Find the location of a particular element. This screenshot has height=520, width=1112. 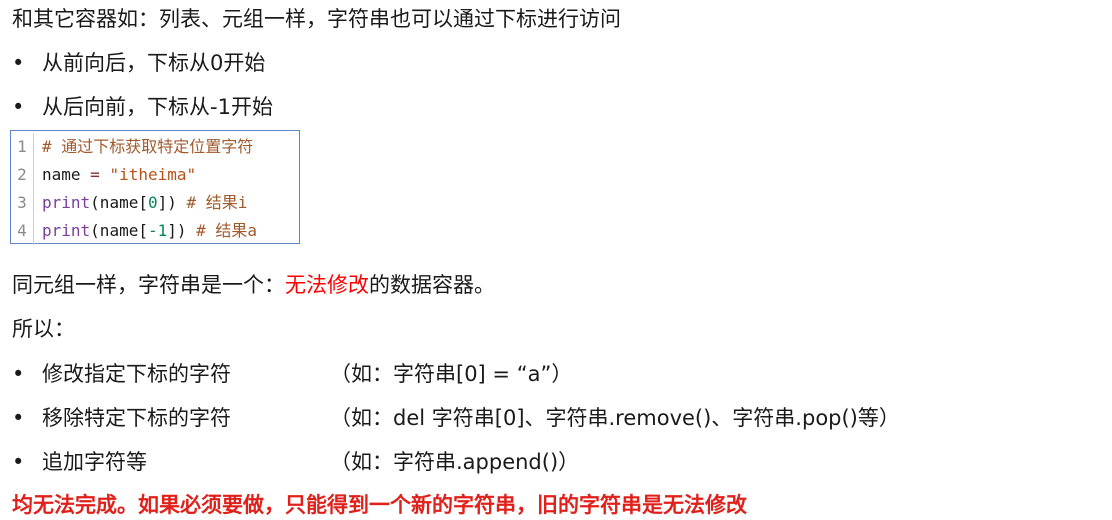

operation-label: 追加字符等 is located at coordinates (94, 462).